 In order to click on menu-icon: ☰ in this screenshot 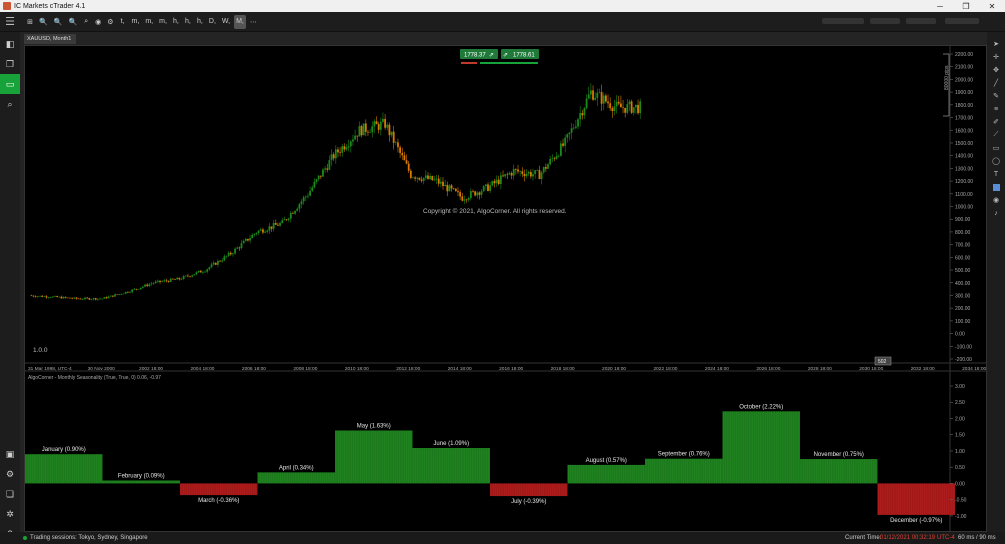, I will do `click(10, 22)`.